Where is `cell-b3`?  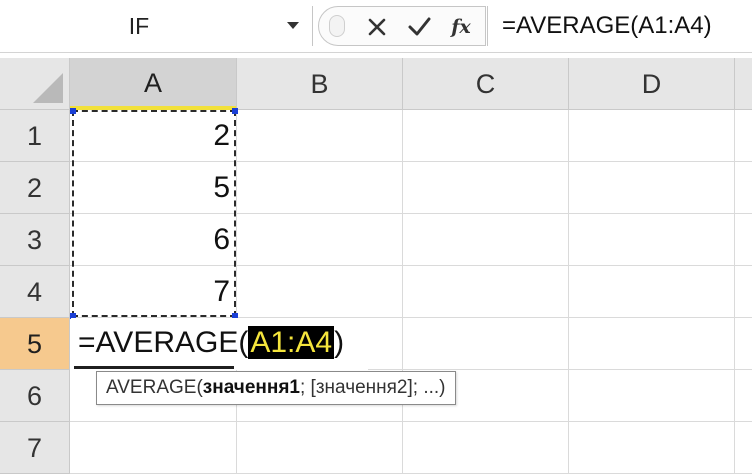 cell-b3 is located at coordinates (320, 240).